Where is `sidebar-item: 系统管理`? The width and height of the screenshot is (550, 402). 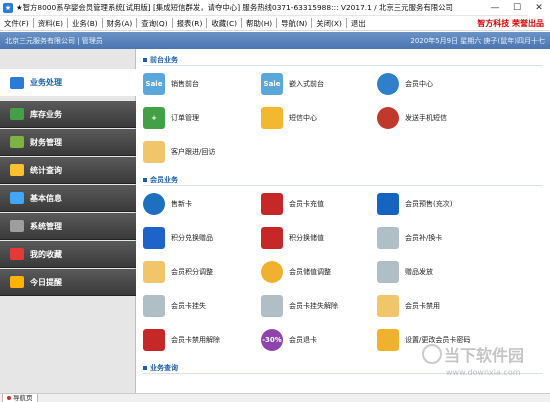 sidebar-item: 系统管理 is located at coordinates (68, 226).